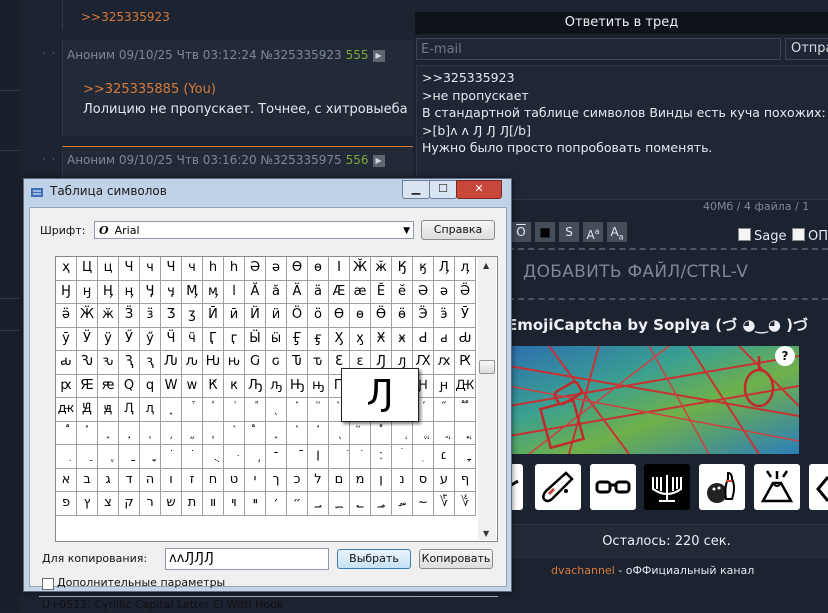 This screenshot has height=613, width=828. What do you see at coordinates (487, 367) in the screenshot?
I see `scroll-thumb` at bounding box center [487, 367].